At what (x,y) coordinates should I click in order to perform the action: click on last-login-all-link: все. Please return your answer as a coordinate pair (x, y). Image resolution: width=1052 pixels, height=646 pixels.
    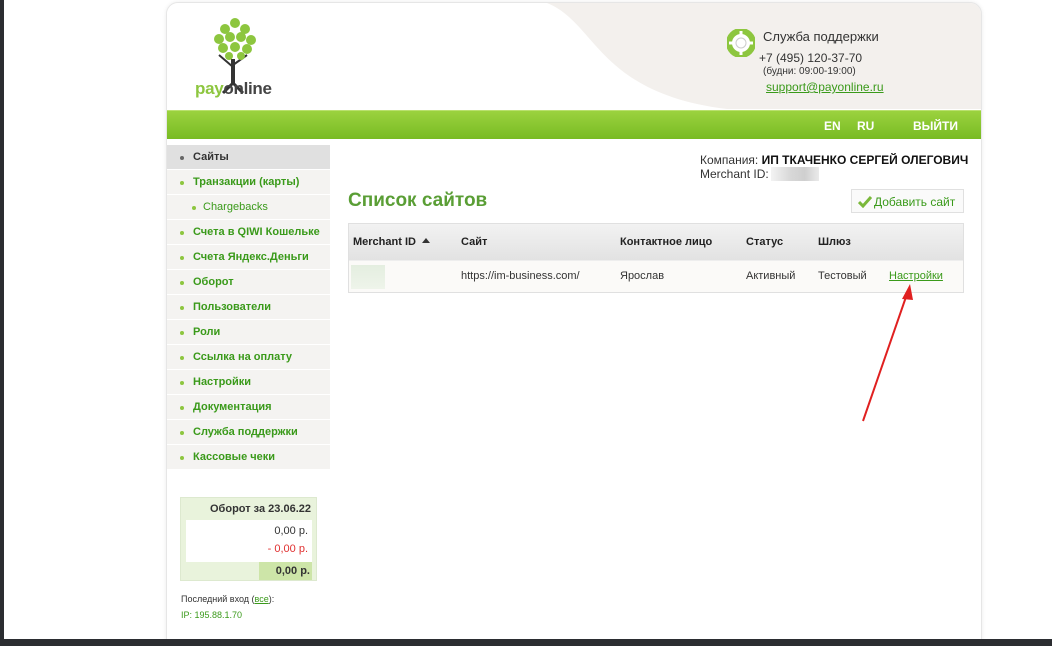
    Looking at the image, I should click on (262, 599).